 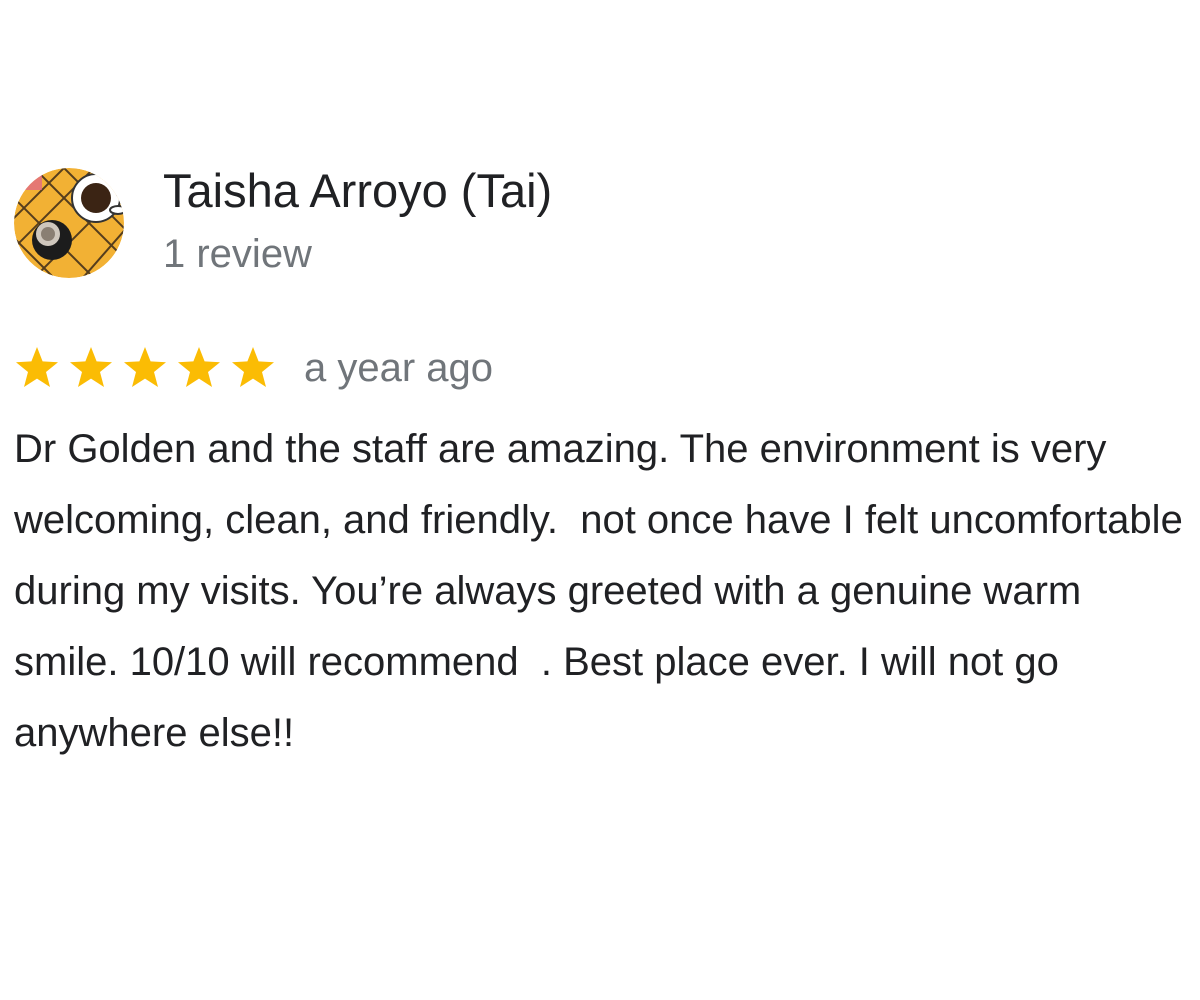 What do you see at coordinates (237, 254) in the screenshot?
I see `author-review-count: 1 review` at bounding box center [237, 254].